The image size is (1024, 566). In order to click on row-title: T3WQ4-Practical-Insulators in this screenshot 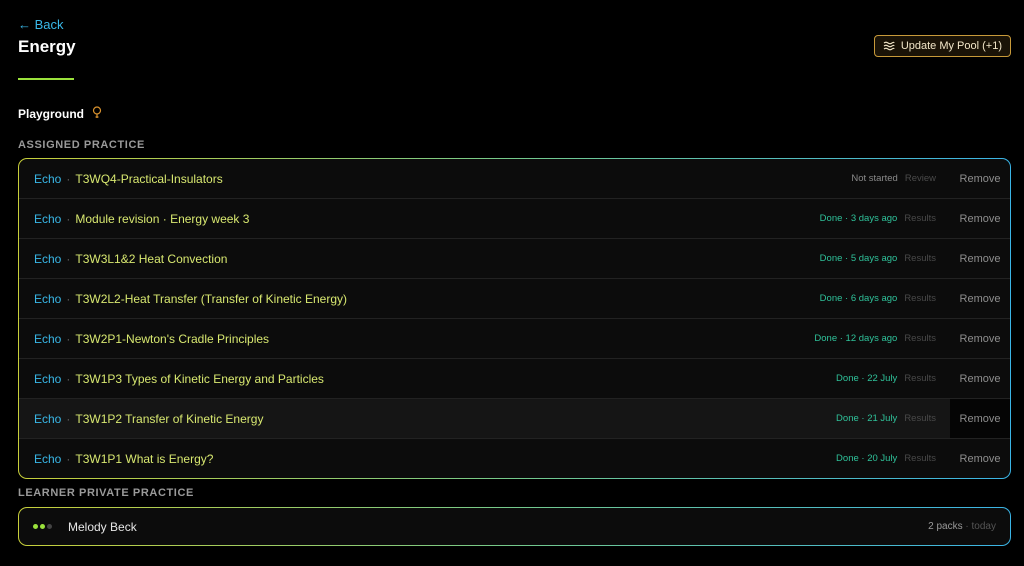, I will do `click(148, 179)`.